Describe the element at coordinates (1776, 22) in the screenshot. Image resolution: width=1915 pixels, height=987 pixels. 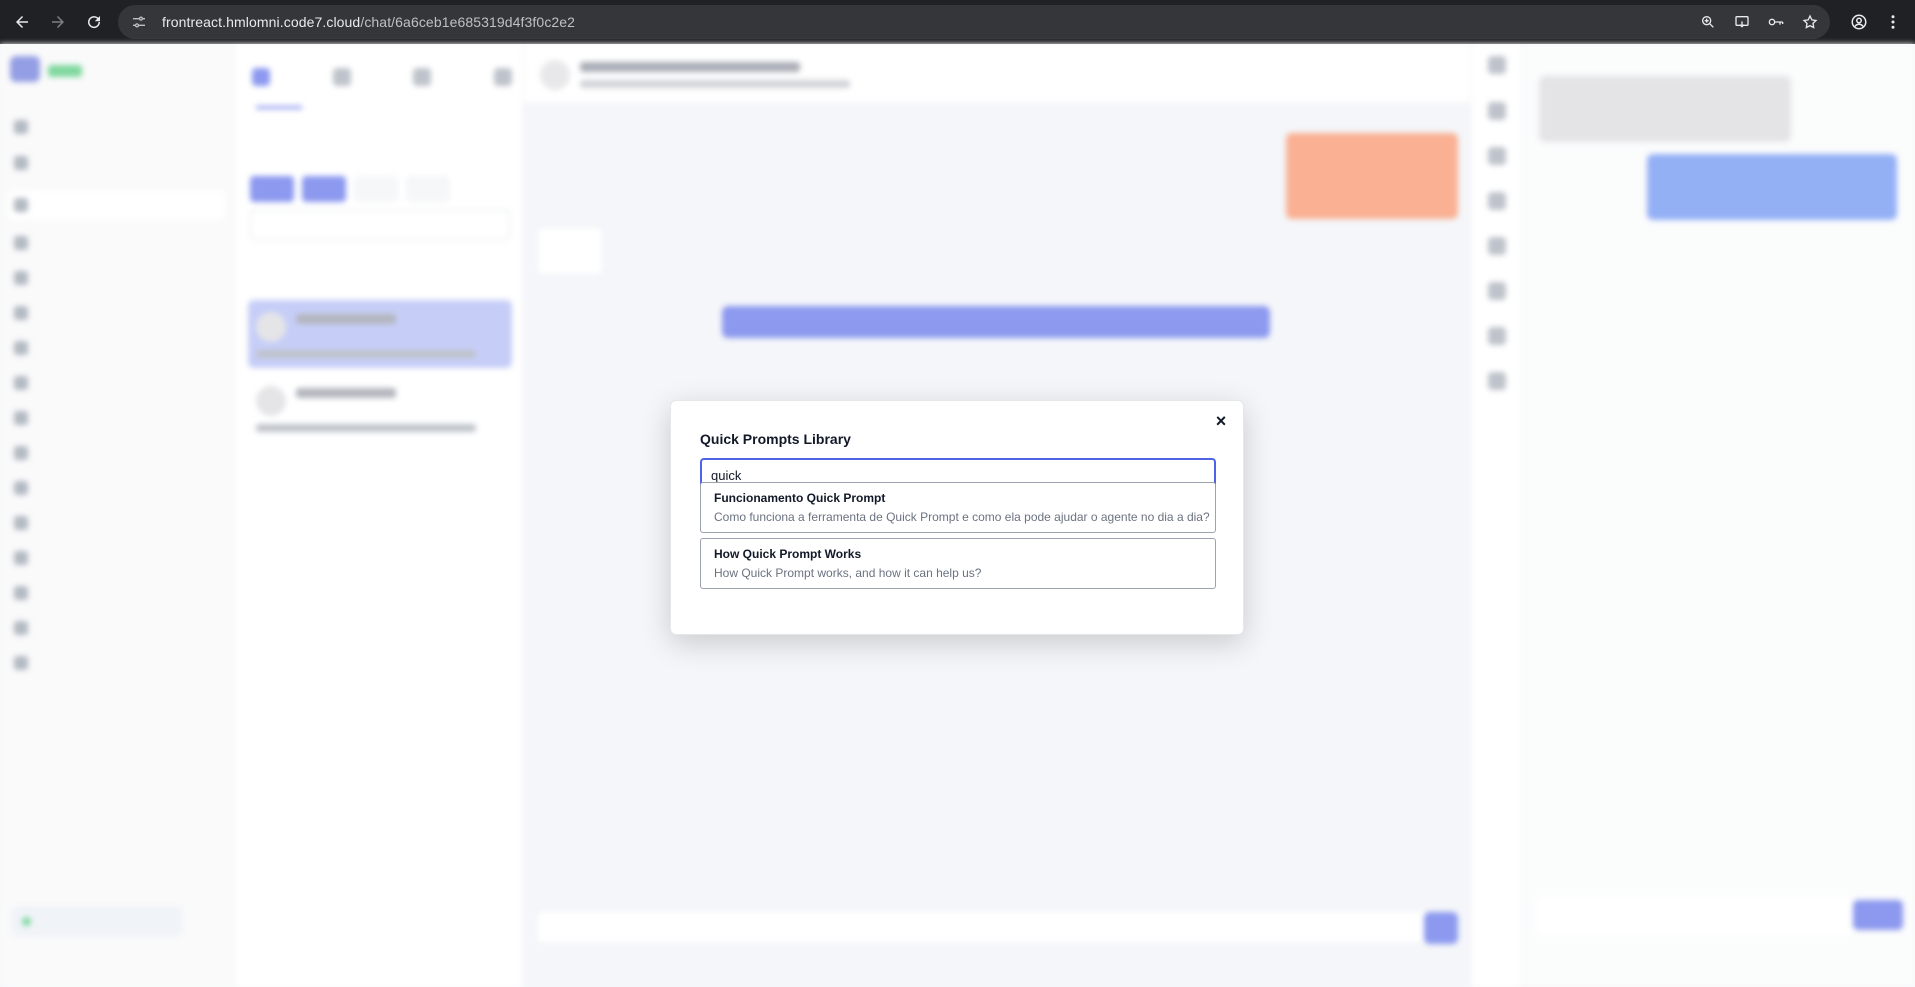
I see `key-icon` at that location.